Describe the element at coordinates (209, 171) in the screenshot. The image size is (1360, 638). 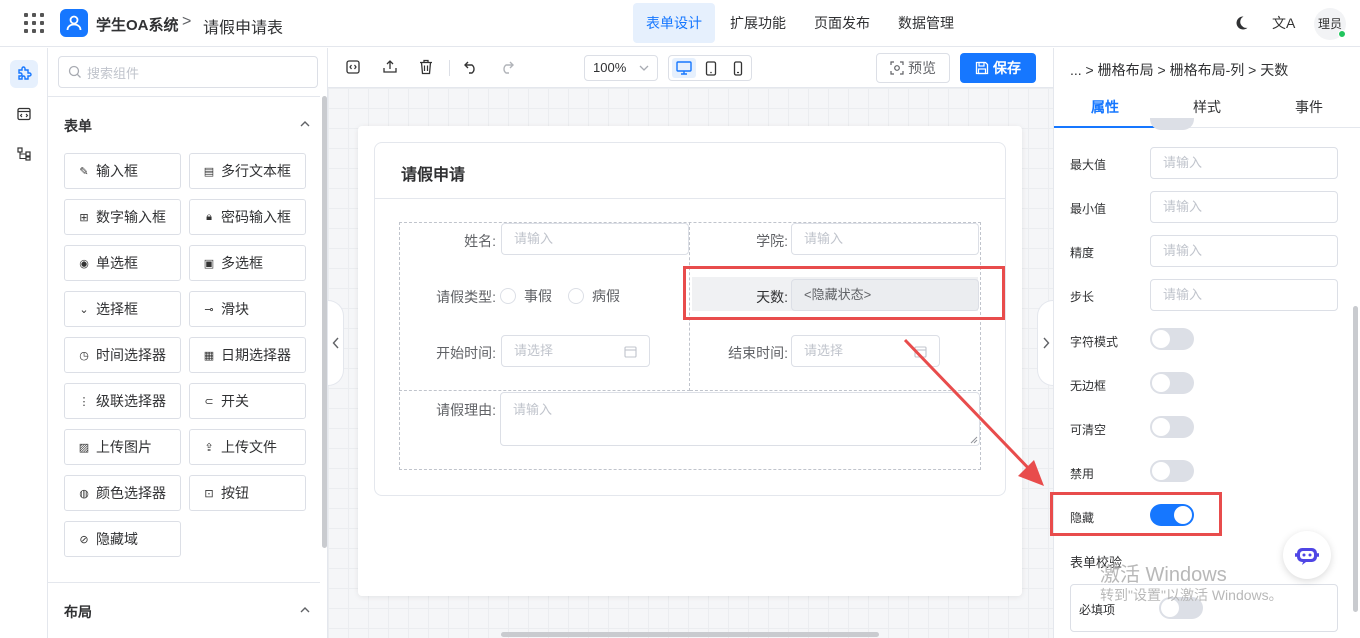
I see `textarea-icon: ▤` at that location.